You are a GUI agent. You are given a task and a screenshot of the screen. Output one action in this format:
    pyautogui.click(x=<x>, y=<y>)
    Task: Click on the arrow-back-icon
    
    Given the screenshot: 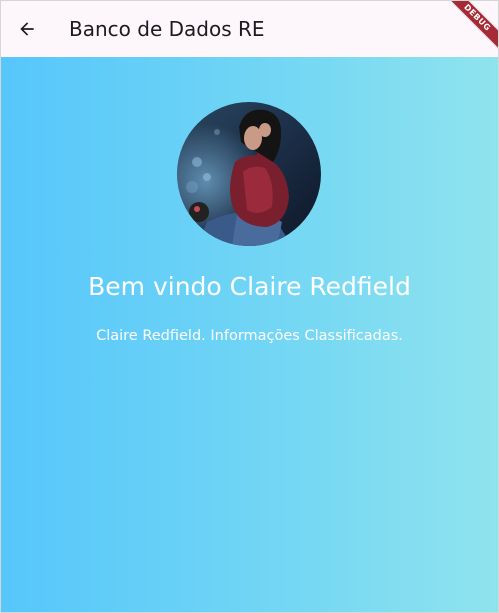 What is the action you would take?
    pyautogui.click(x=27, y=29)
    